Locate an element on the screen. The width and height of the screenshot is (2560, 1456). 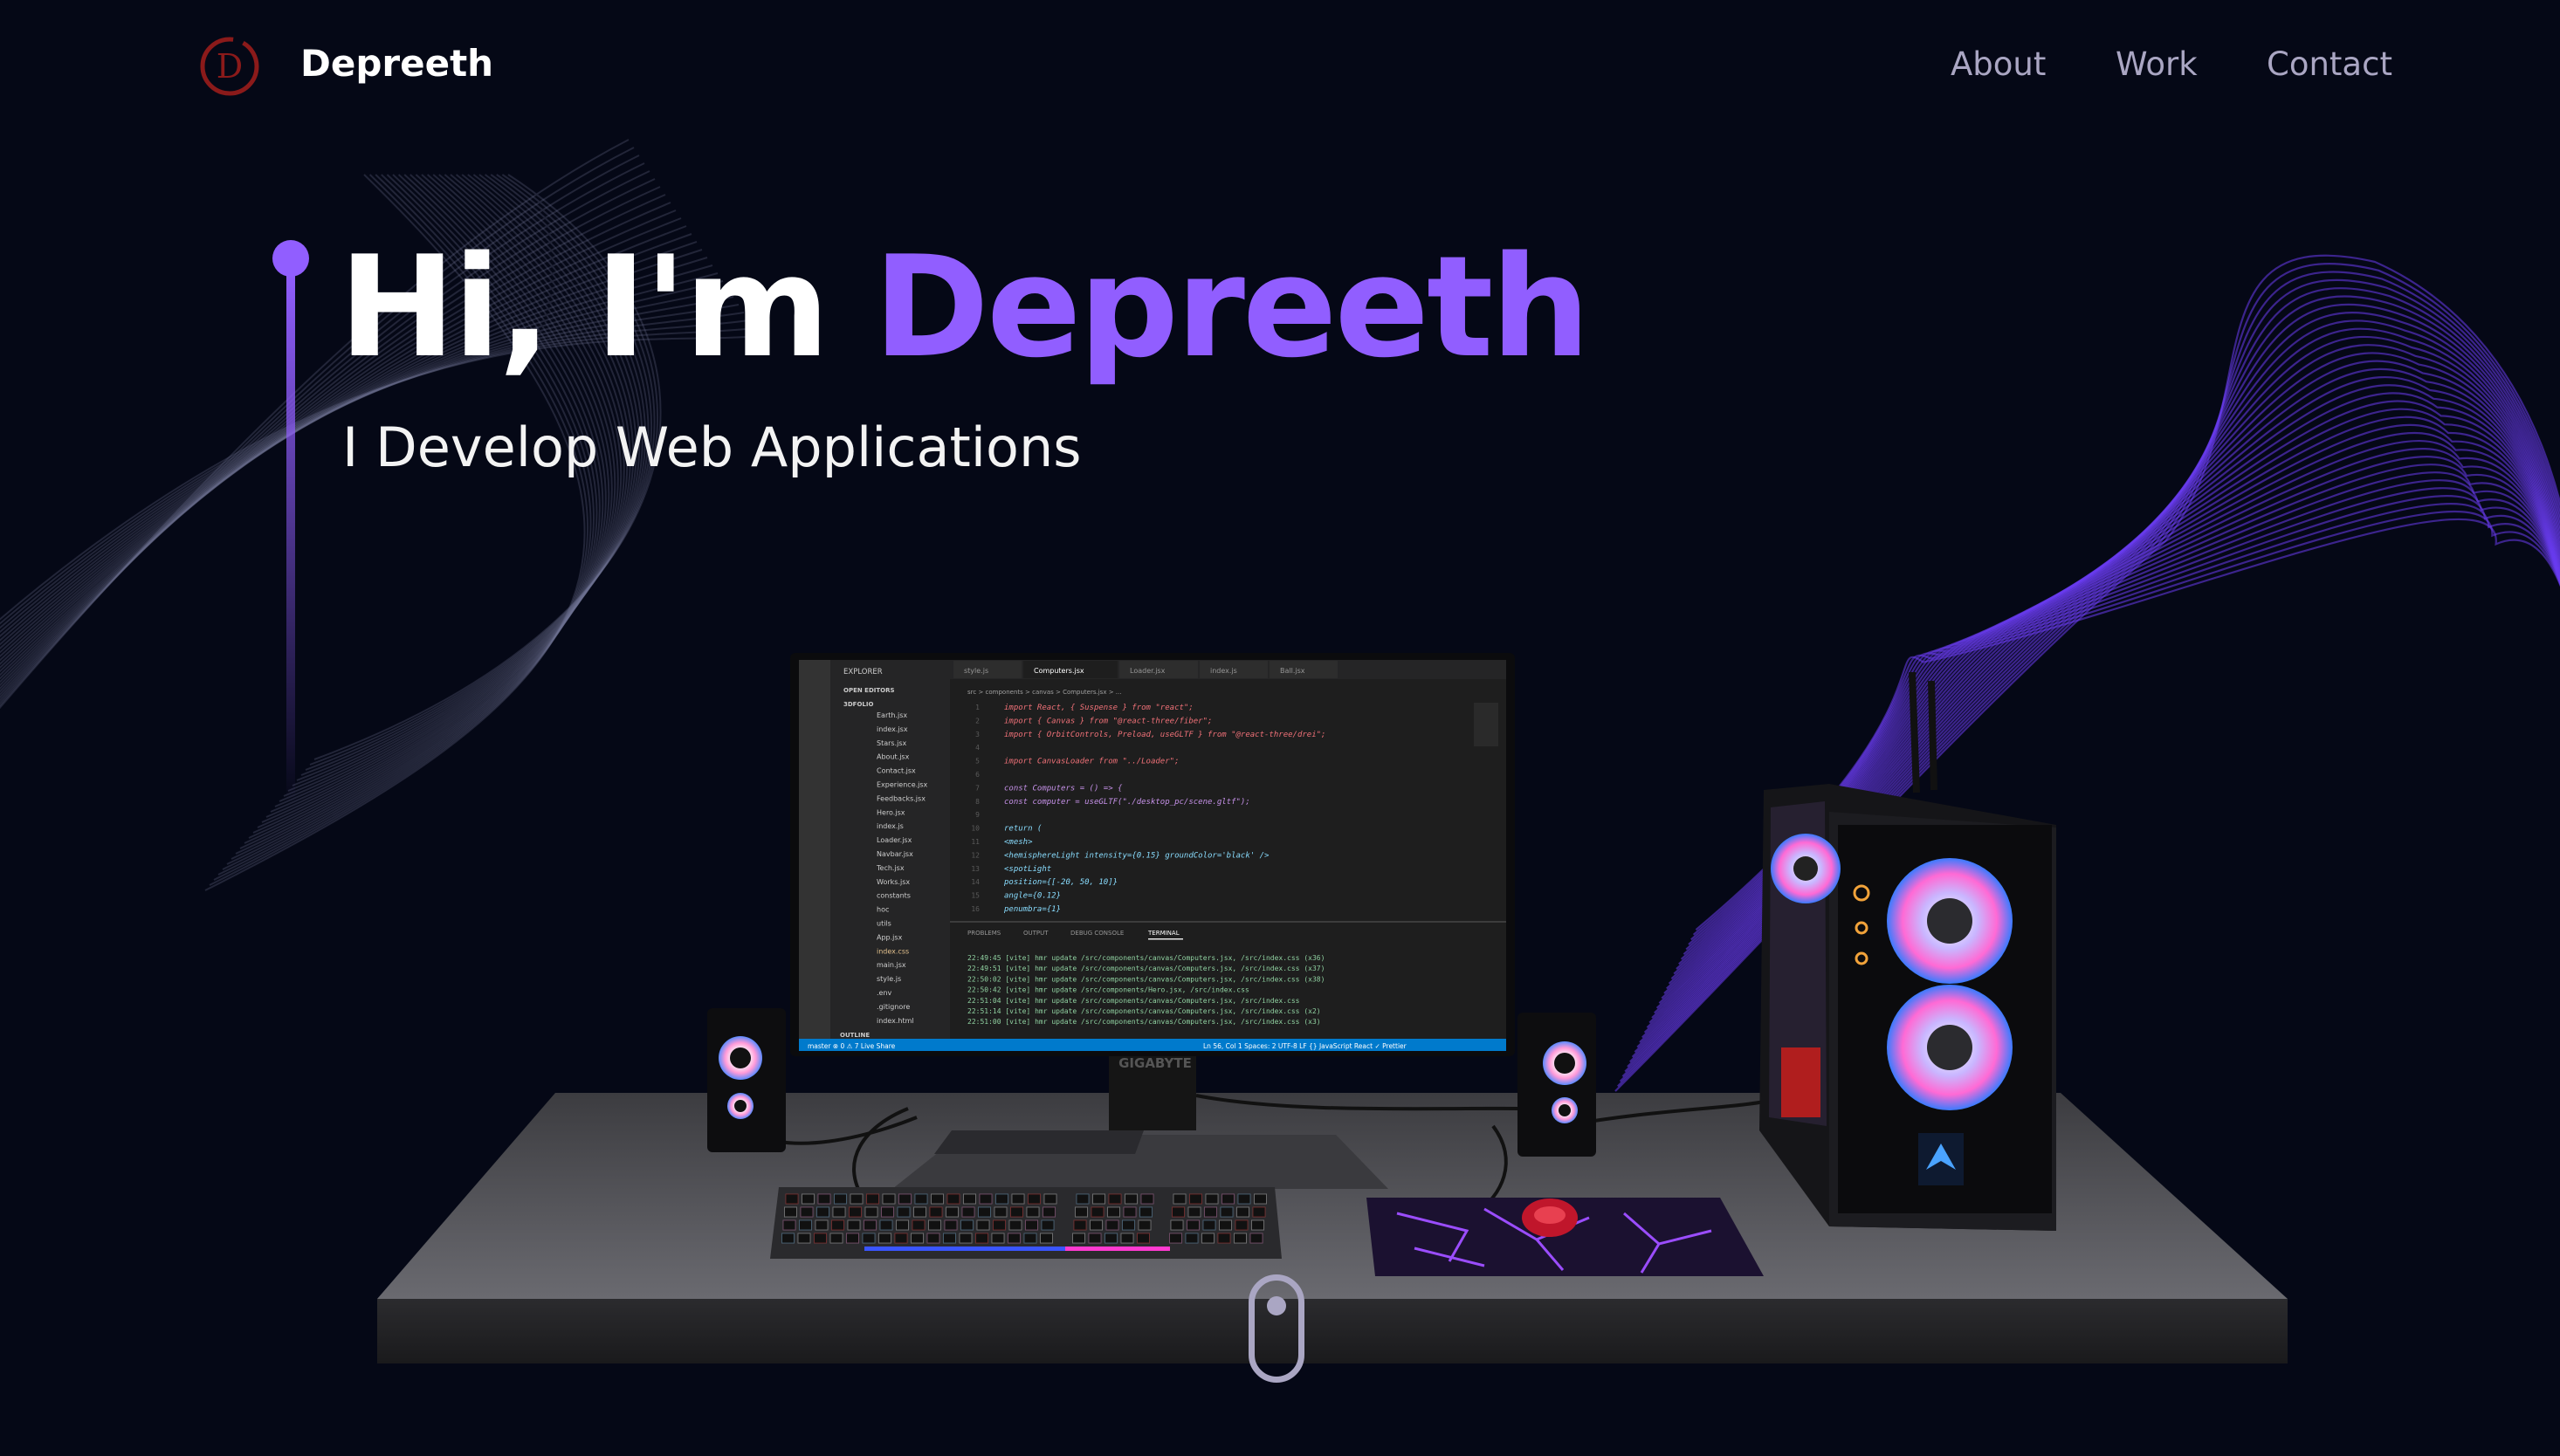
brand-name: Depreeth is located at coordinates (396, 63).